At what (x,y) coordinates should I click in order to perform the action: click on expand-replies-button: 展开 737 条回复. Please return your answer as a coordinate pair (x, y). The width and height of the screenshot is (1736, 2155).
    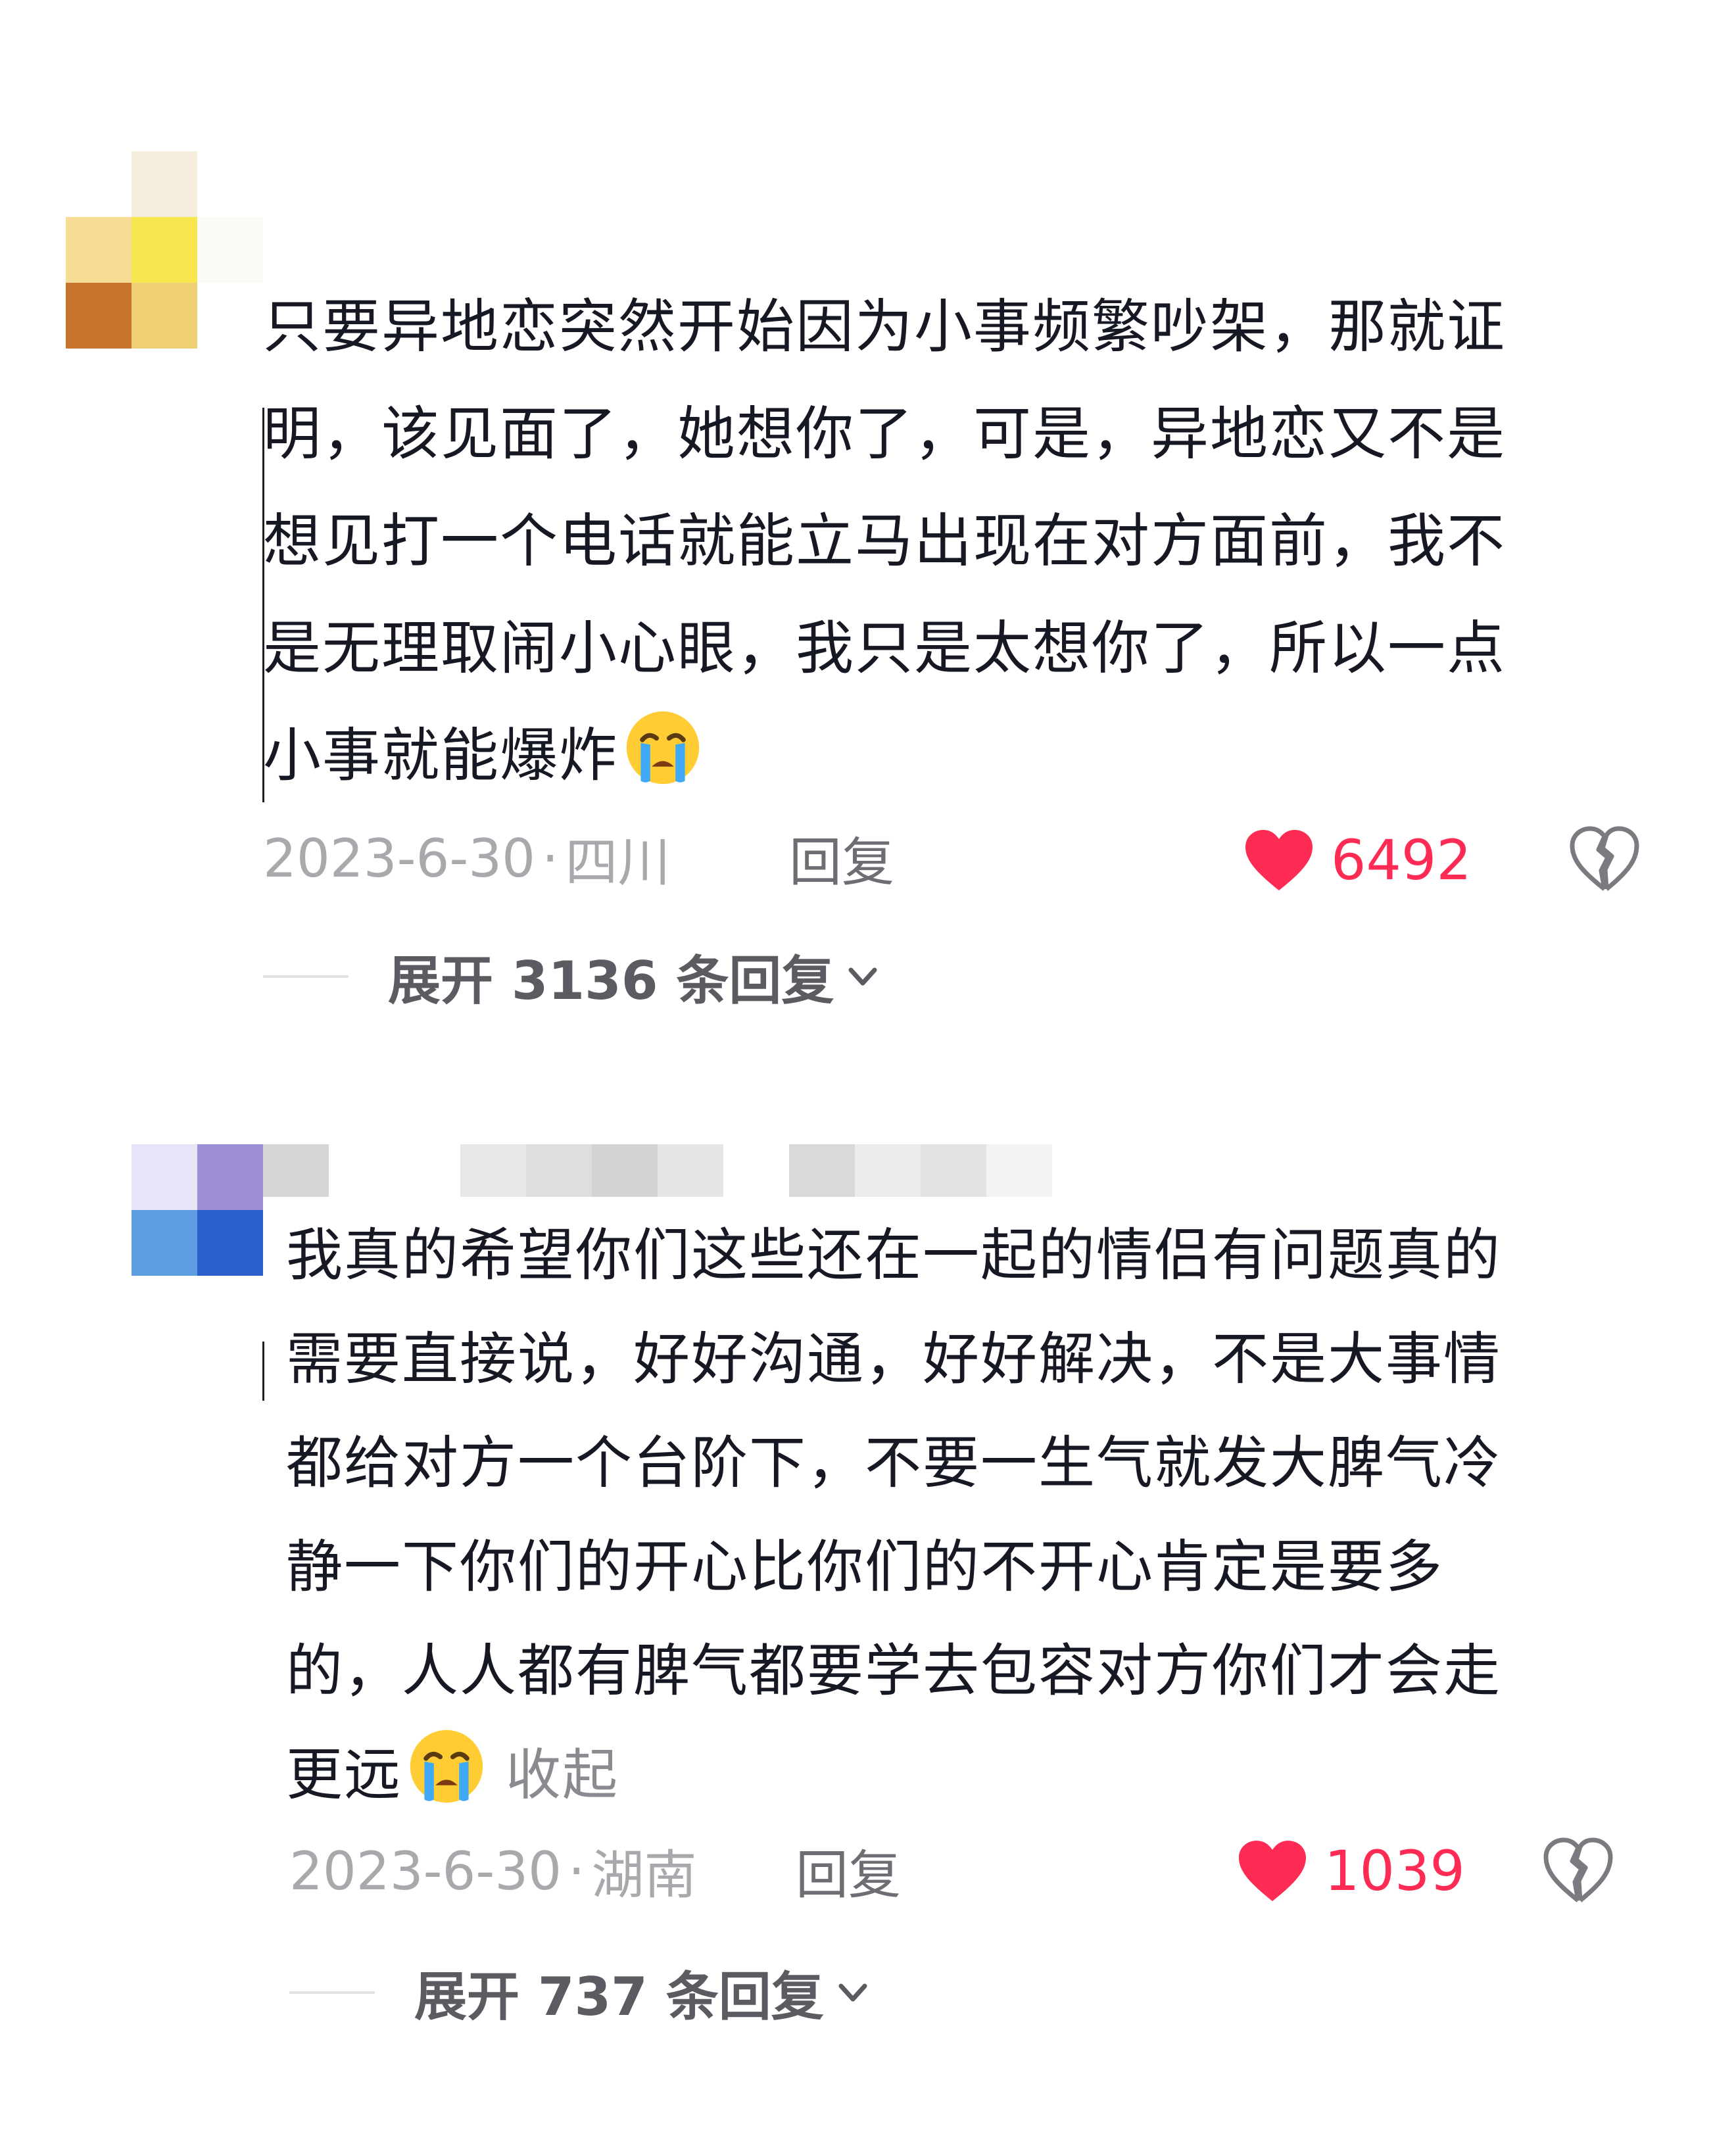
    Looking at the image, I should click on (581, 1992).